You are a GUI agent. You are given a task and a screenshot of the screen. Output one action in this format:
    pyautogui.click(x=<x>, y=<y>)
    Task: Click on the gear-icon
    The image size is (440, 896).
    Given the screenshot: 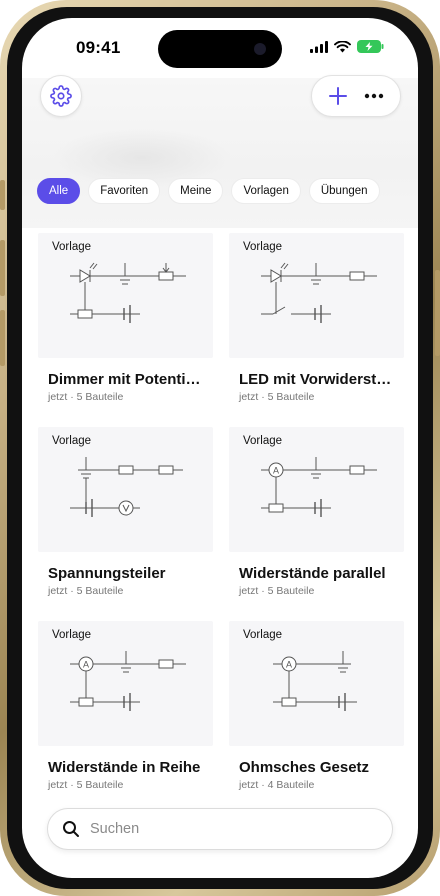 What is the action you would take?
    pyautogui.click(x=61, y=96)
    